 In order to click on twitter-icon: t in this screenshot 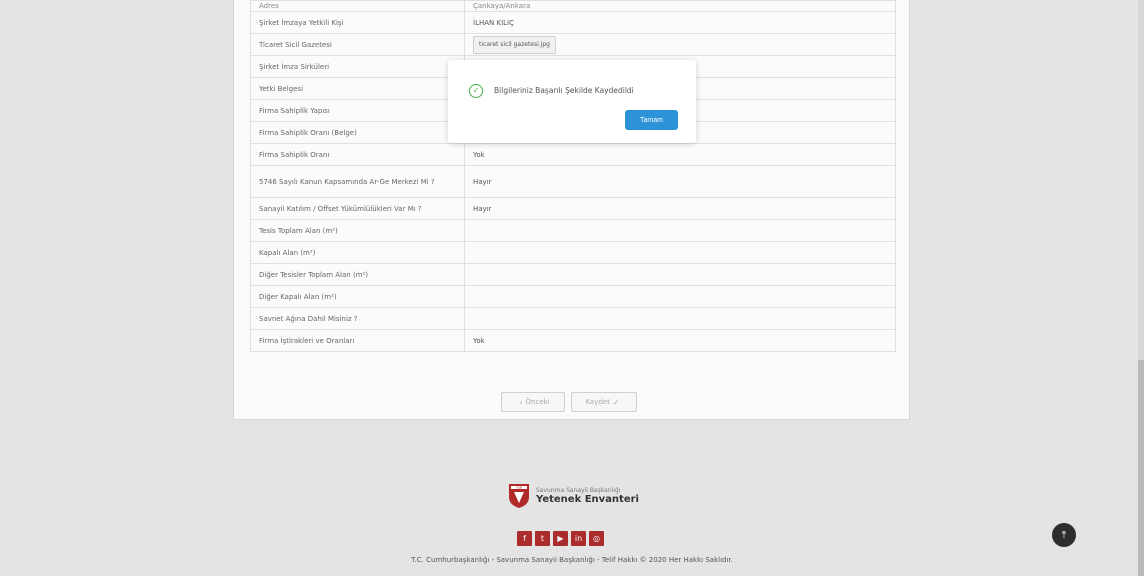, I will do `click(542, 538)`.